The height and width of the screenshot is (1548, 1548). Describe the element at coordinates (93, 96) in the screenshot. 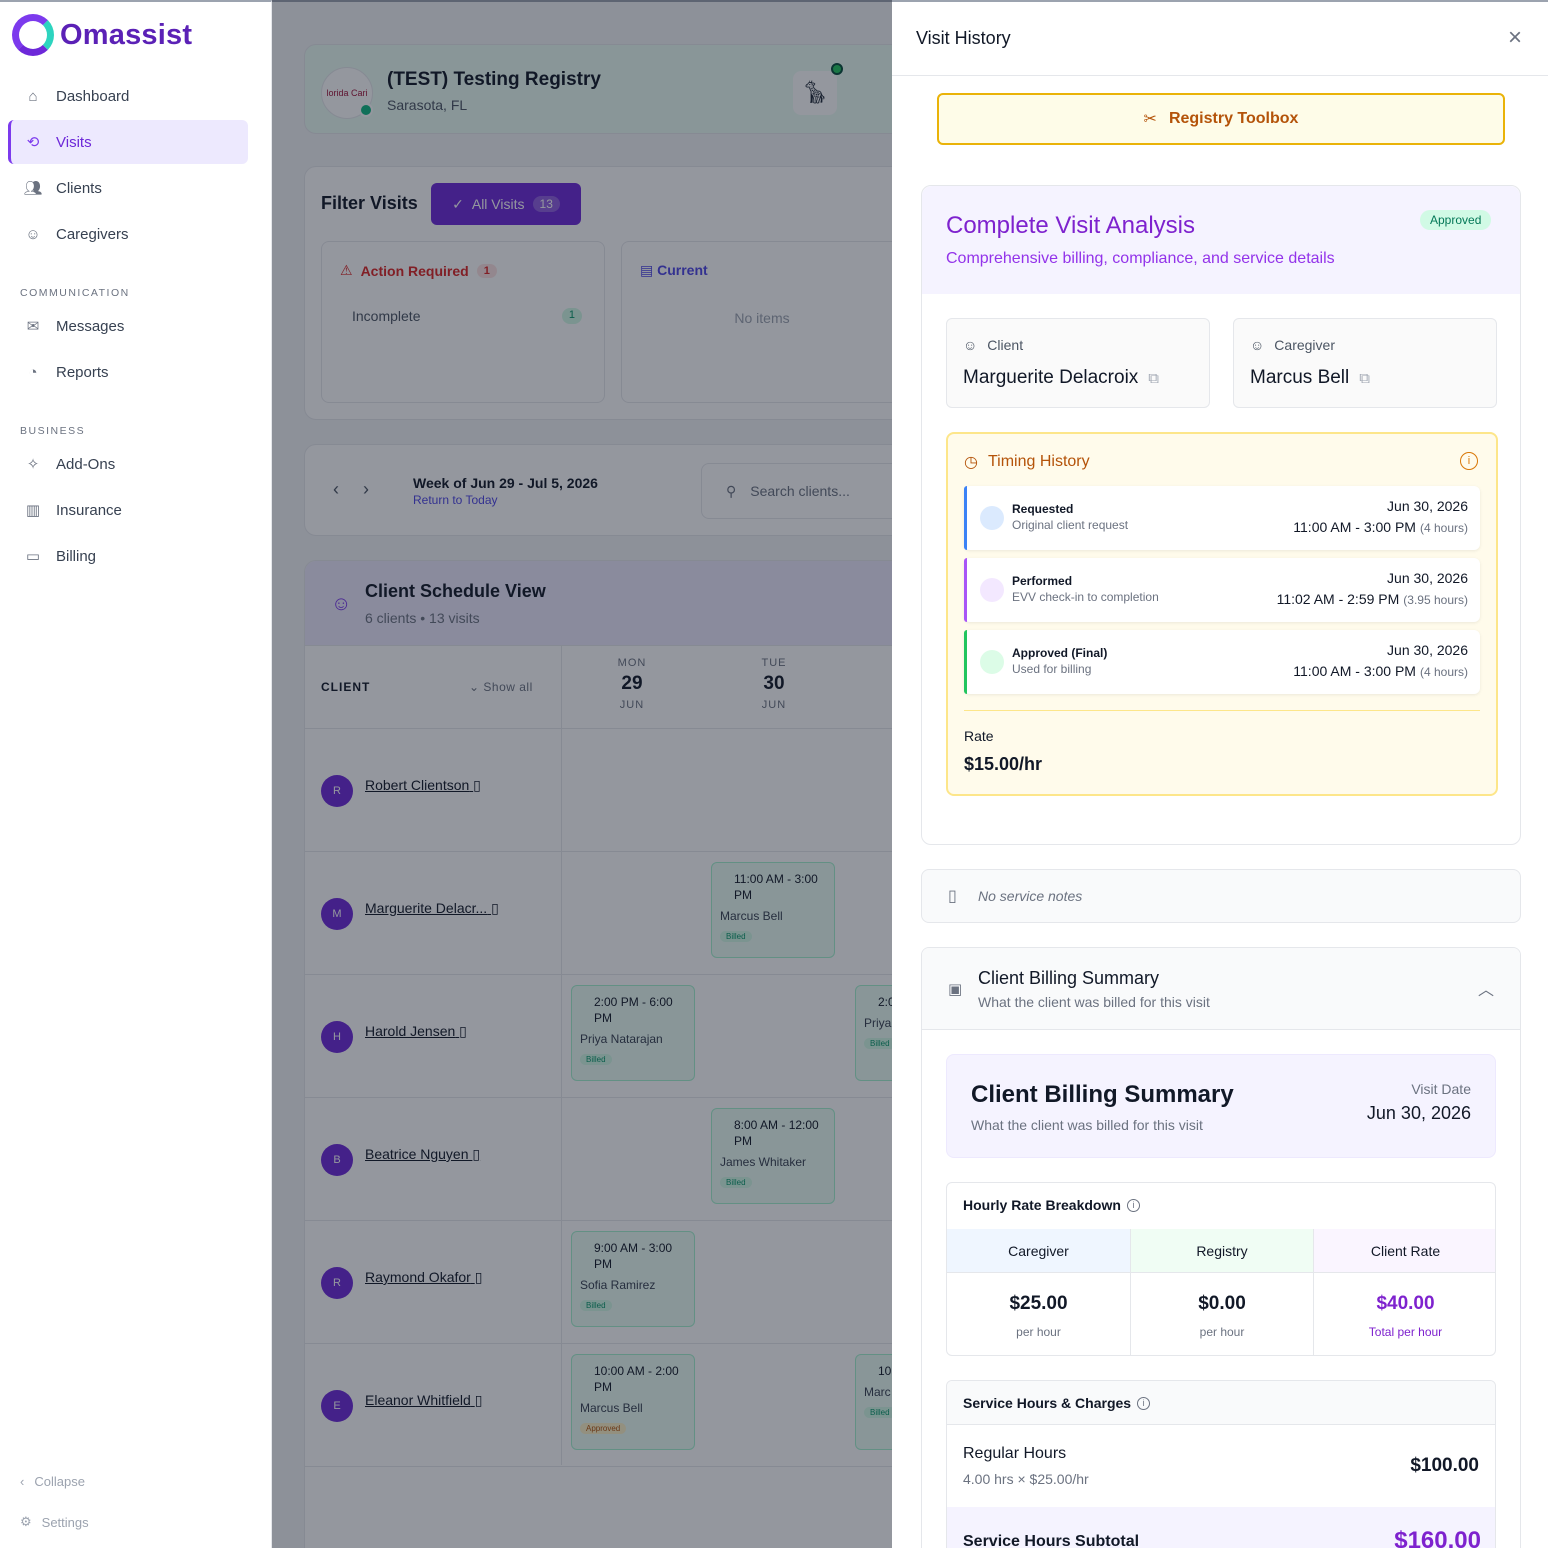

I see `nav-label: Dashboard` at that location.